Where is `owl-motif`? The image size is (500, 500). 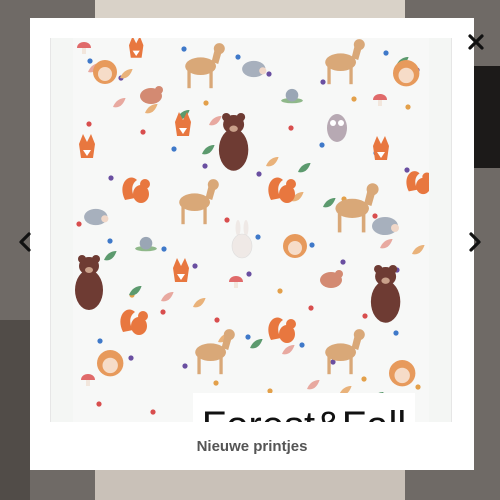 owl-motif is located at coordinates (337, 128).